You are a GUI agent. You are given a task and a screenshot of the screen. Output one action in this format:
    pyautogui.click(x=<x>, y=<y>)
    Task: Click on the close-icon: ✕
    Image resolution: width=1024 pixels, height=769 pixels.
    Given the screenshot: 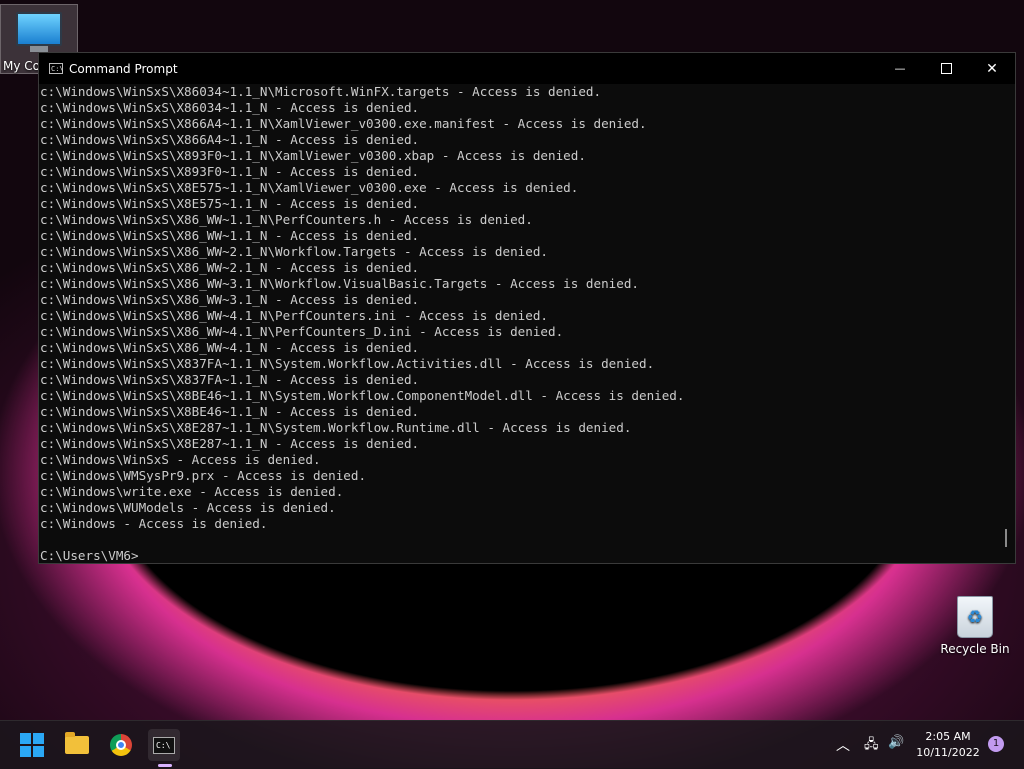 What is the action you would take?
    pyautogui.click(x=992, y=68)
    